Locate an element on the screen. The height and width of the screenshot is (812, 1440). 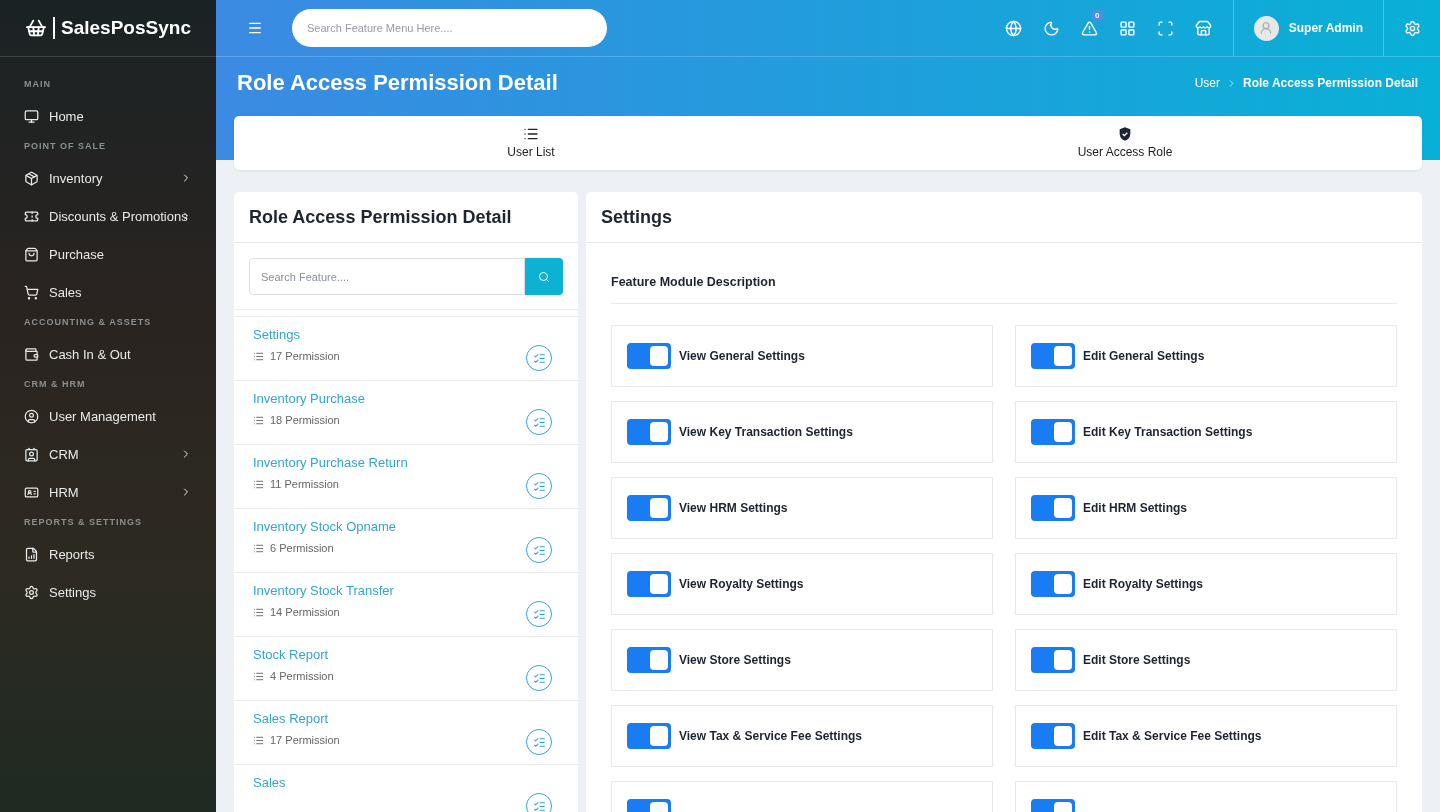
store-icon is located at coordinates (1204, 28).